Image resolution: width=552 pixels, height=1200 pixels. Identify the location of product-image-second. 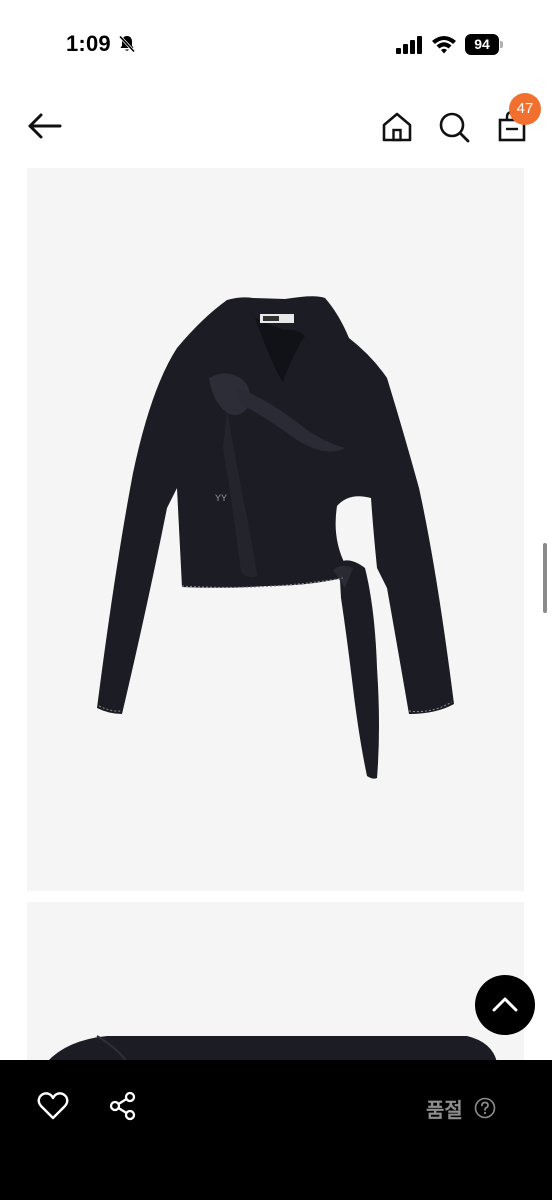
(275, 982).